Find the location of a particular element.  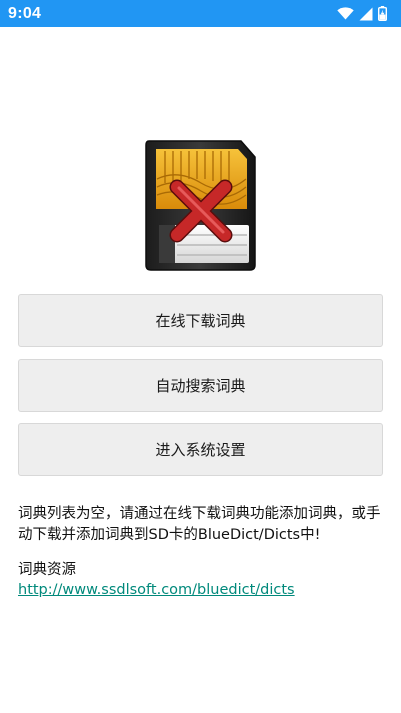

resources-title: 词典资源 is located at coordinates (47, 570).